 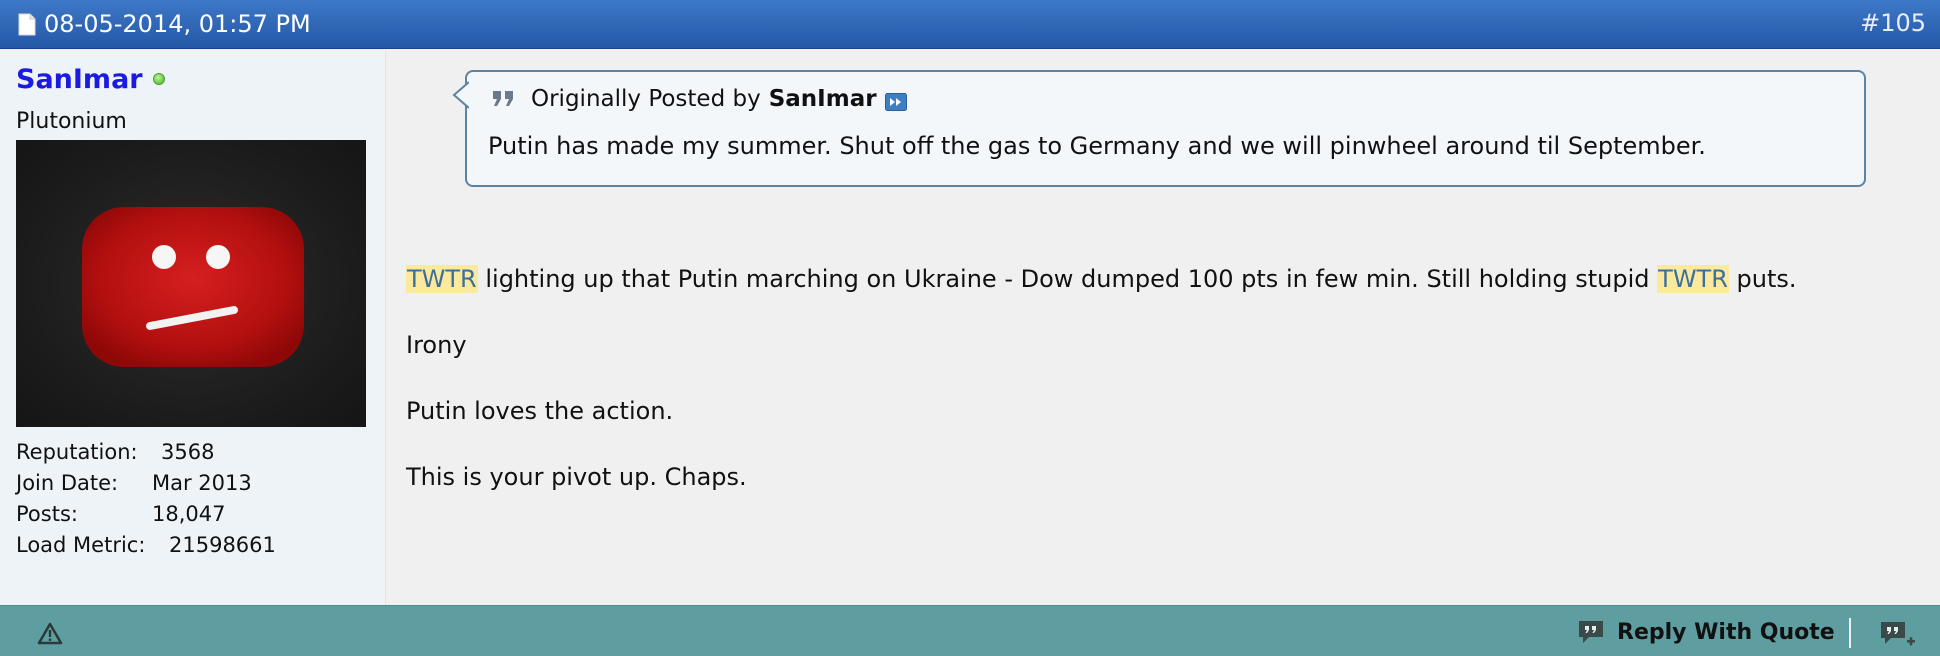 I want to click on stat-value: Mar 2013, so click(x=202, y=483).